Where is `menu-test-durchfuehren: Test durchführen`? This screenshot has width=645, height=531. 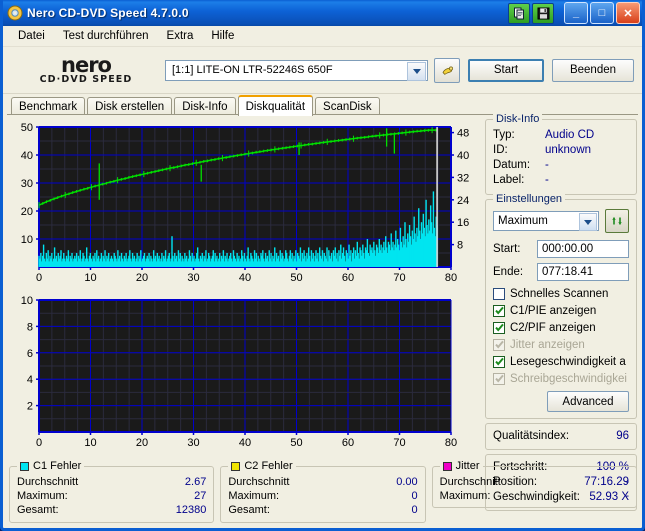
menu-test-durchfuehren: Test durchführen is located at coordinates (106, 36).